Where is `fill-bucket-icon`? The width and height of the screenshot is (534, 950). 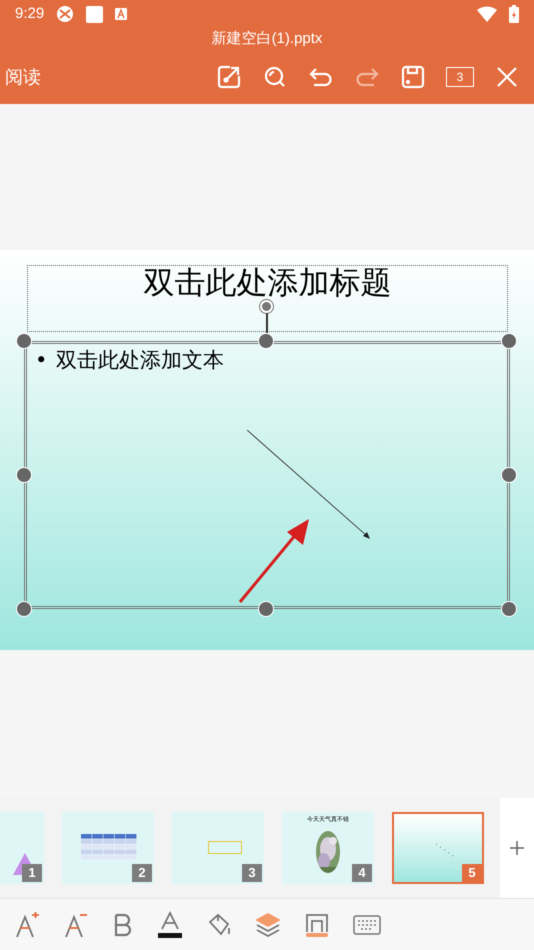
fill-bucket-icon is located at coordinates (219, 925).